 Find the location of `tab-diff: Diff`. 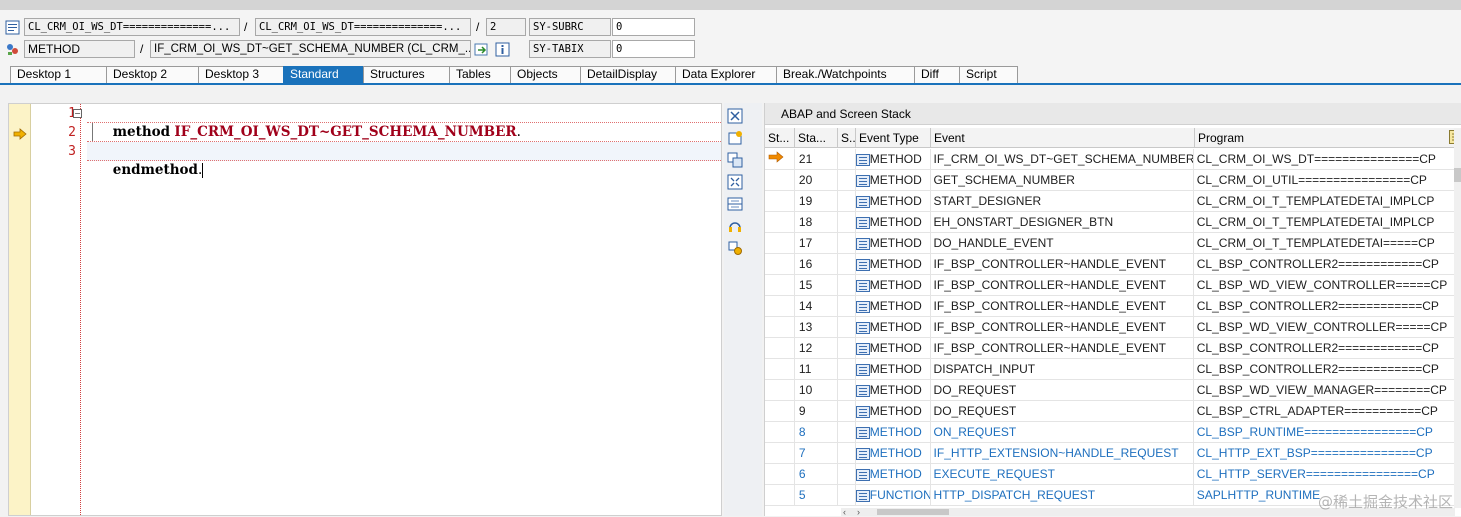

tab-diff: Diff is located at coordinates (937, 74).